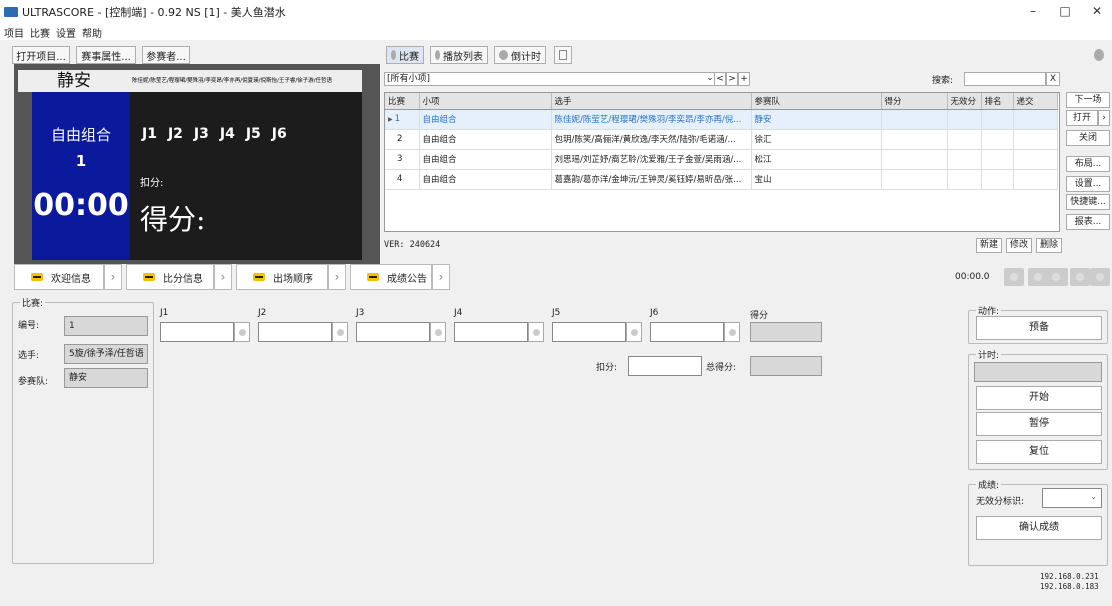  What do you see at coordinates (914, 101) in the screenshot?
I see `col-score: 得分` at bounding box center [914, 101].